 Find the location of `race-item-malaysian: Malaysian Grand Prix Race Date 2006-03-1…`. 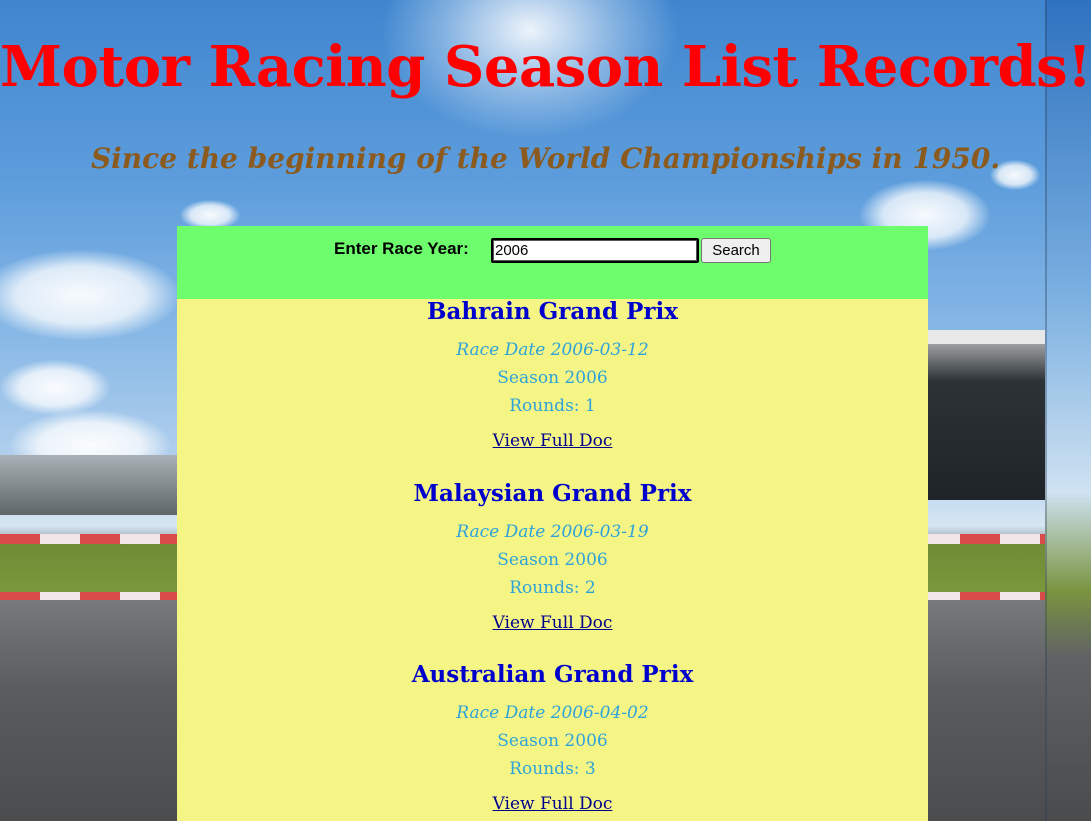

race-item-malaysian: Malaysian Grand Prix Race Date 2006-03-1… is located at coordinates (552, 556).